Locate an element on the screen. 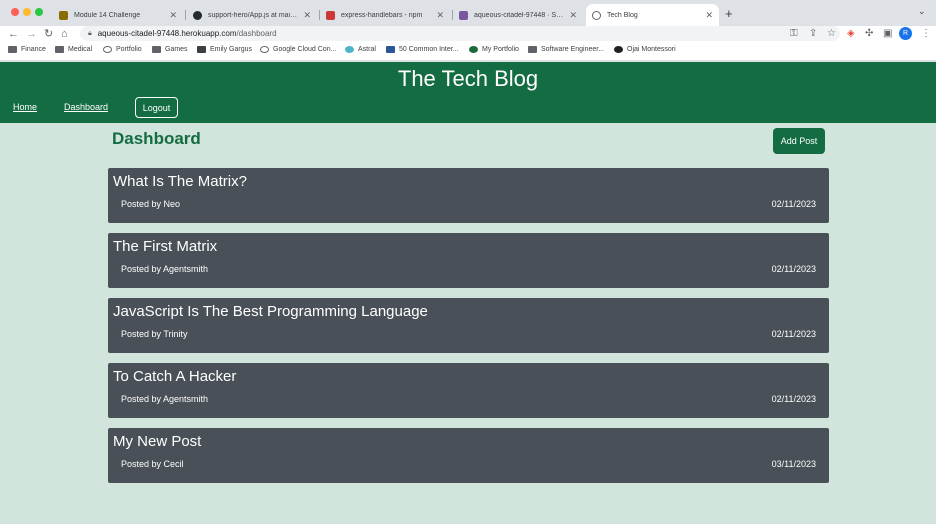 The width and height of the screenshot is (936, 524). close-window-button is located at coordinates (15, 12).